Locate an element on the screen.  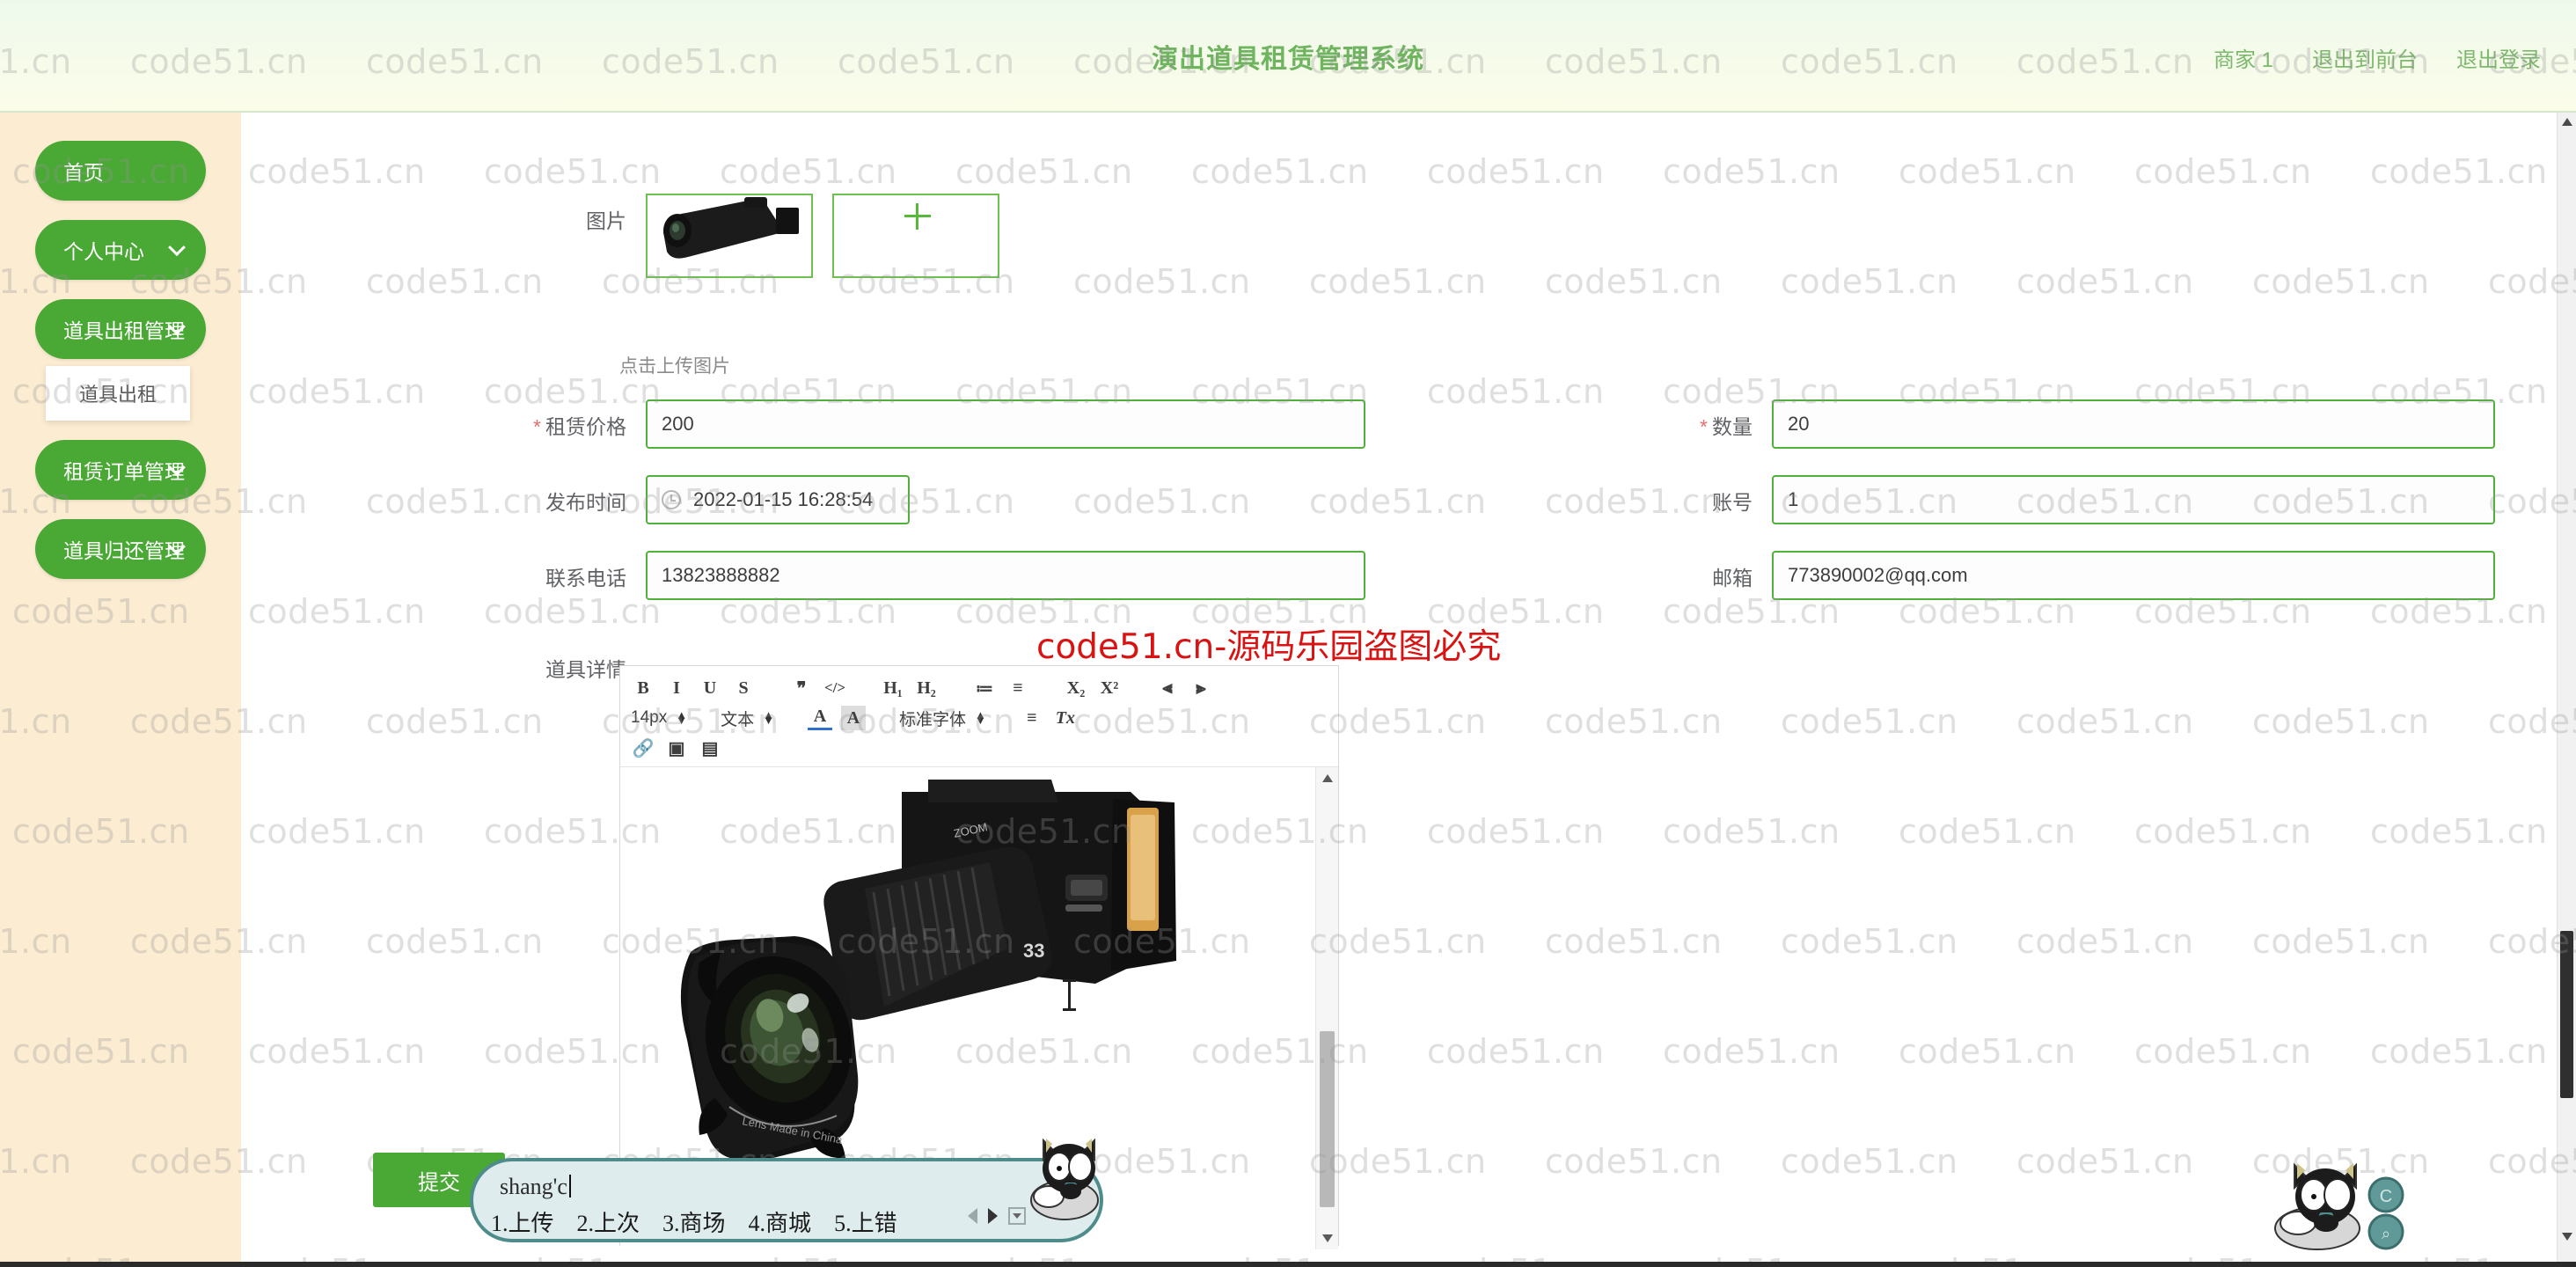
image-upload-list is located at coordinates (822, 236).